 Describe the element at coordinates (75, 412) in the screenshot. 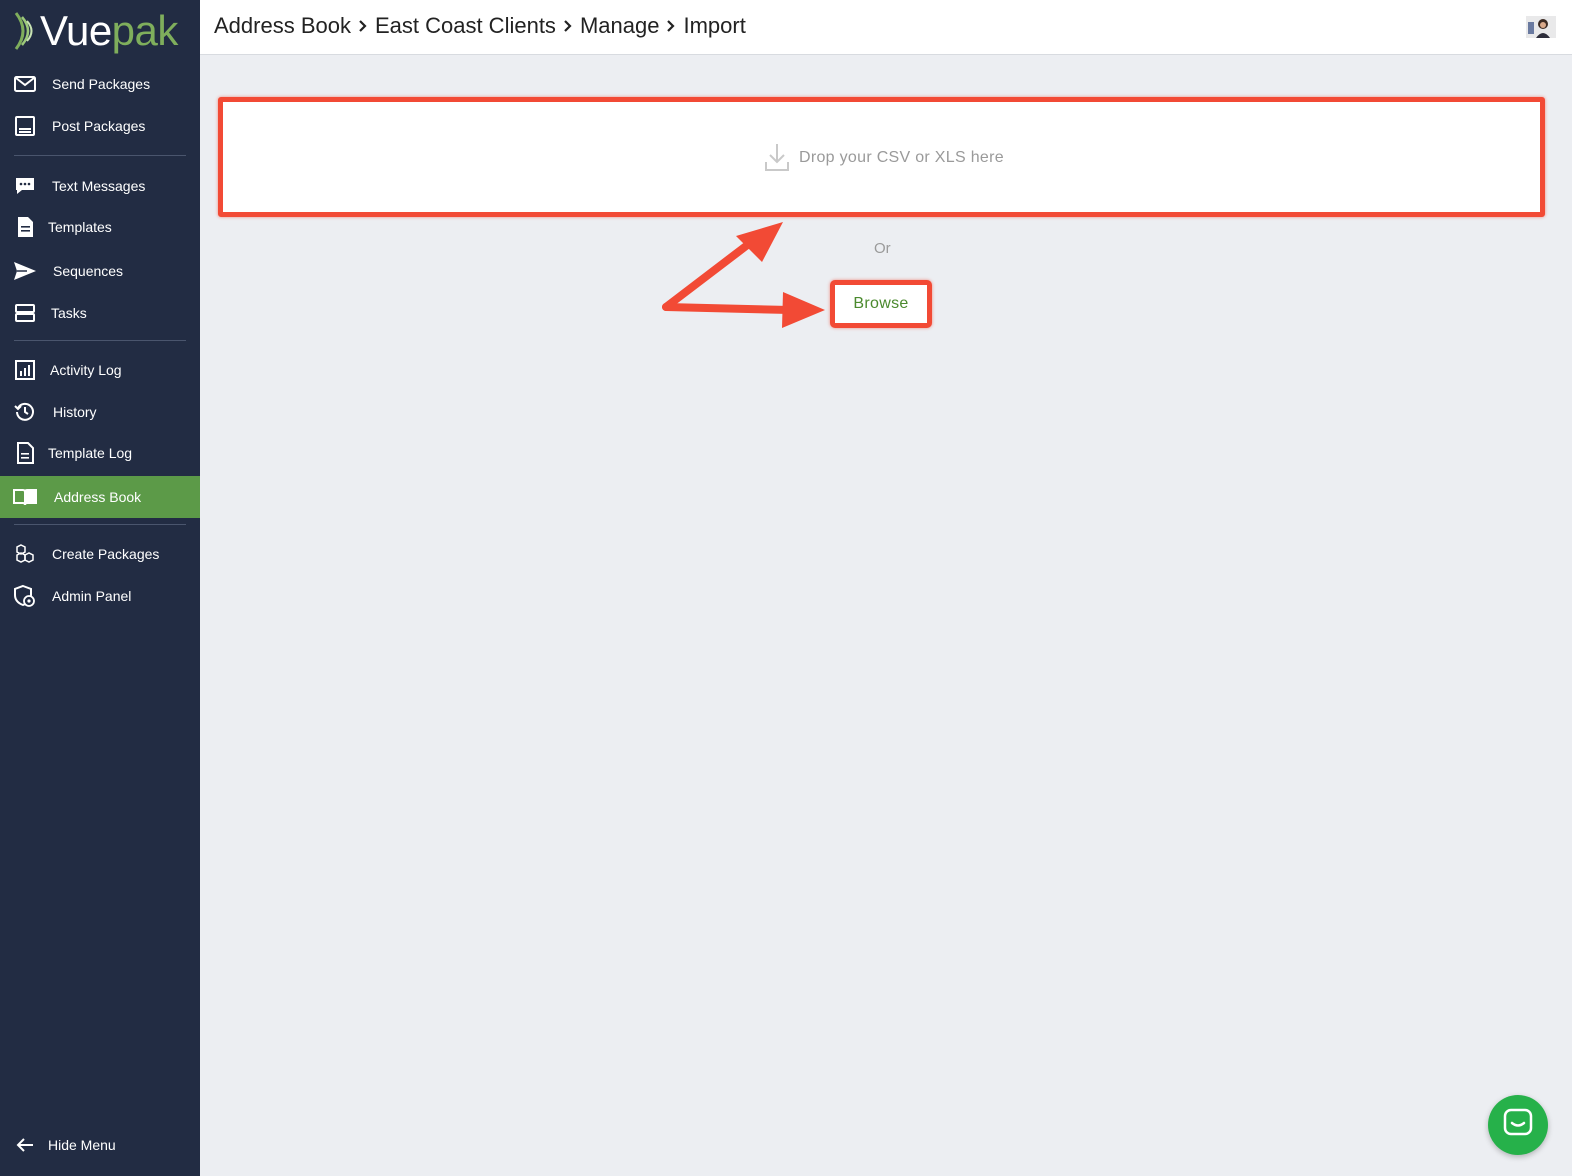

I see `sidebar-item-label: History` at that location.